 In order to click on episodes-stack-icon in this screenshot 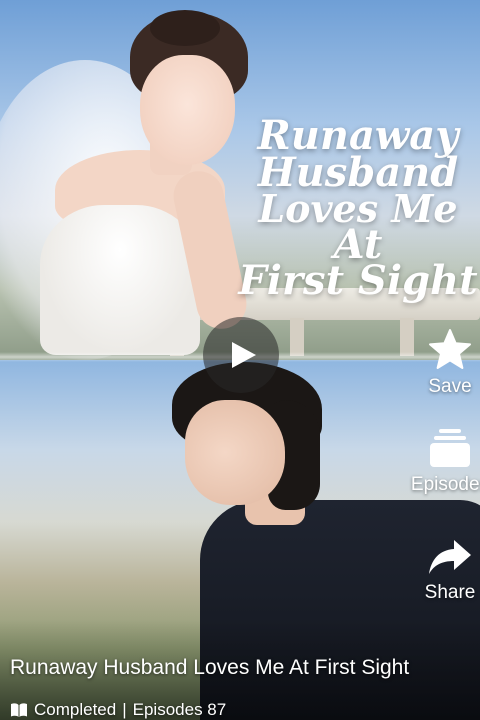, I will do `click(450, 448)`.